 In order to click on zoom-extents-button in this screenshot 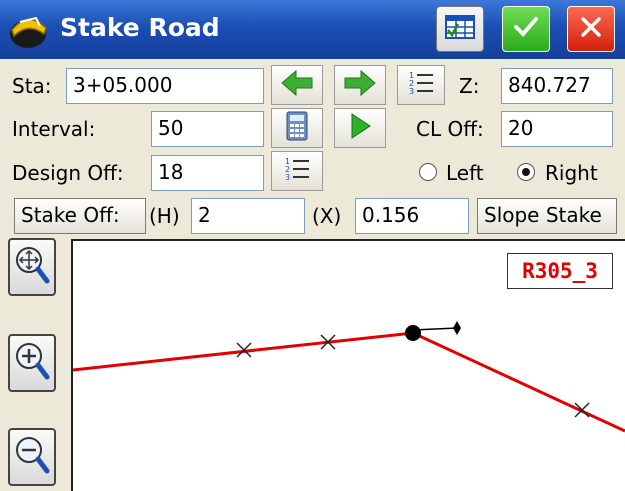, I will do `click(32, 267)`.